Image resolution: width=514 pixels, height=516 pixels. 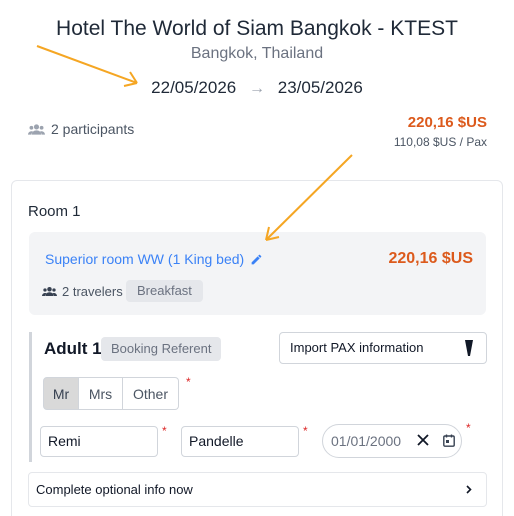 I want to click on birth-date-field: 01/01/2000, so click(x=392, y=441).